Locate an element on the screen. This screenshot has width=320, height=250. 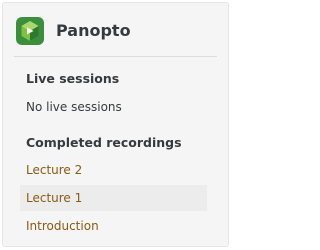
live-sessions-heading: Live sessions is located at coordinates (73, 78).